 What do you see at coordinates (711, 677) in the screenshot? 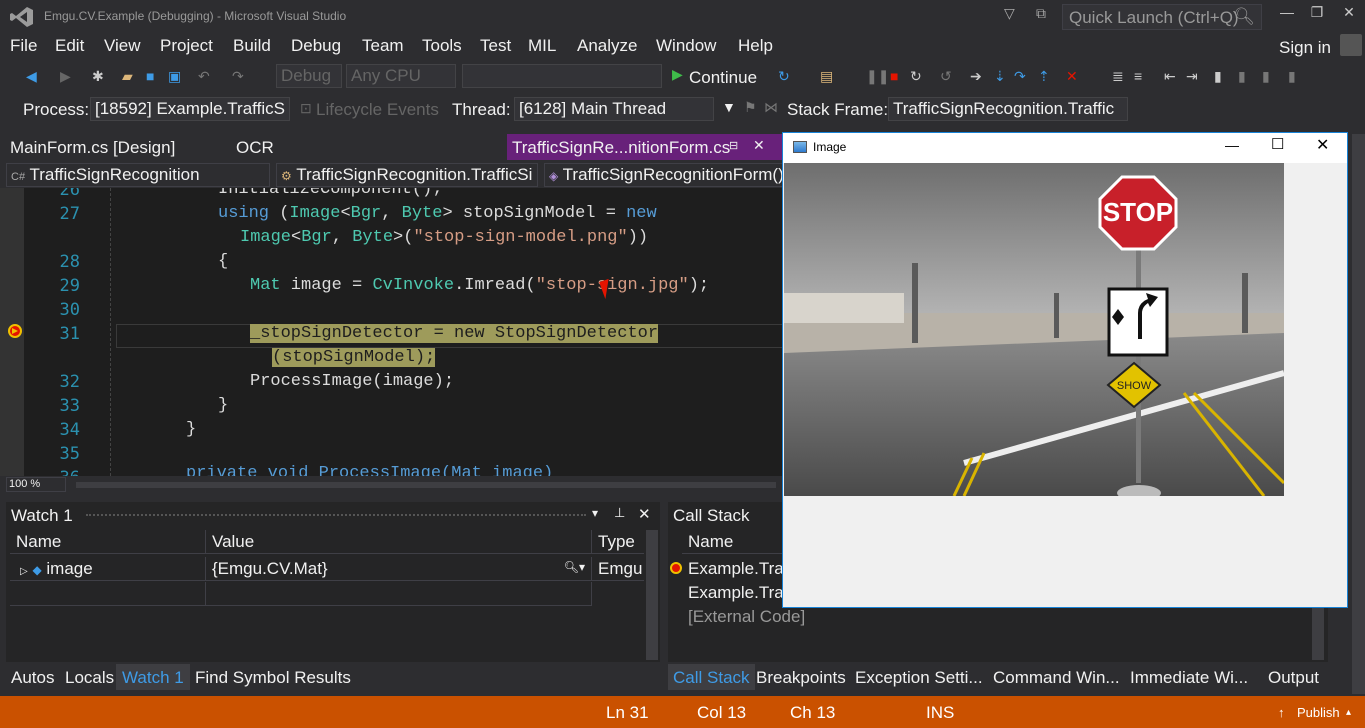
I see `tab-call-stack: Call Stack` at bounding box center [711, 677].